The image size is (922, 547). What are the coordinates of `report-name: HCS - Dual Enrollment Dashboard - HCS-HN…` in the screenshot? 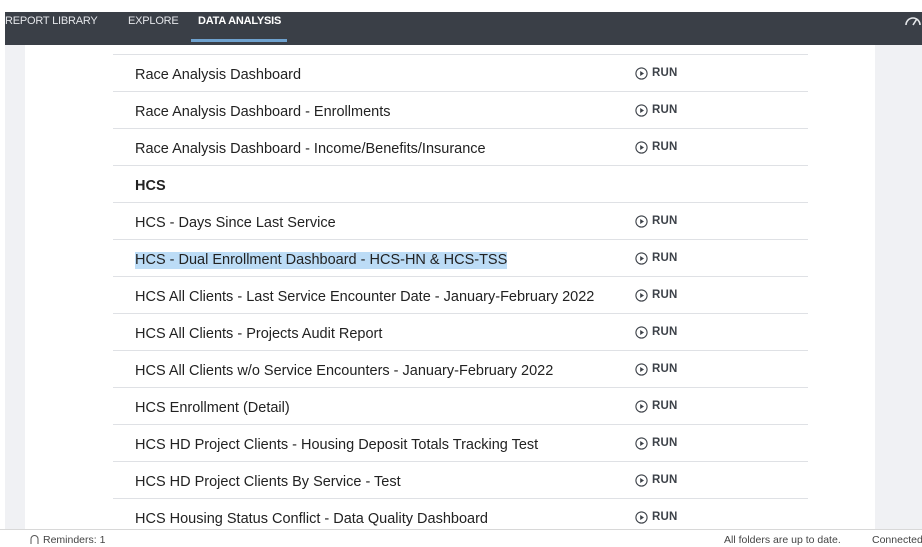 It's located at (321, 260).